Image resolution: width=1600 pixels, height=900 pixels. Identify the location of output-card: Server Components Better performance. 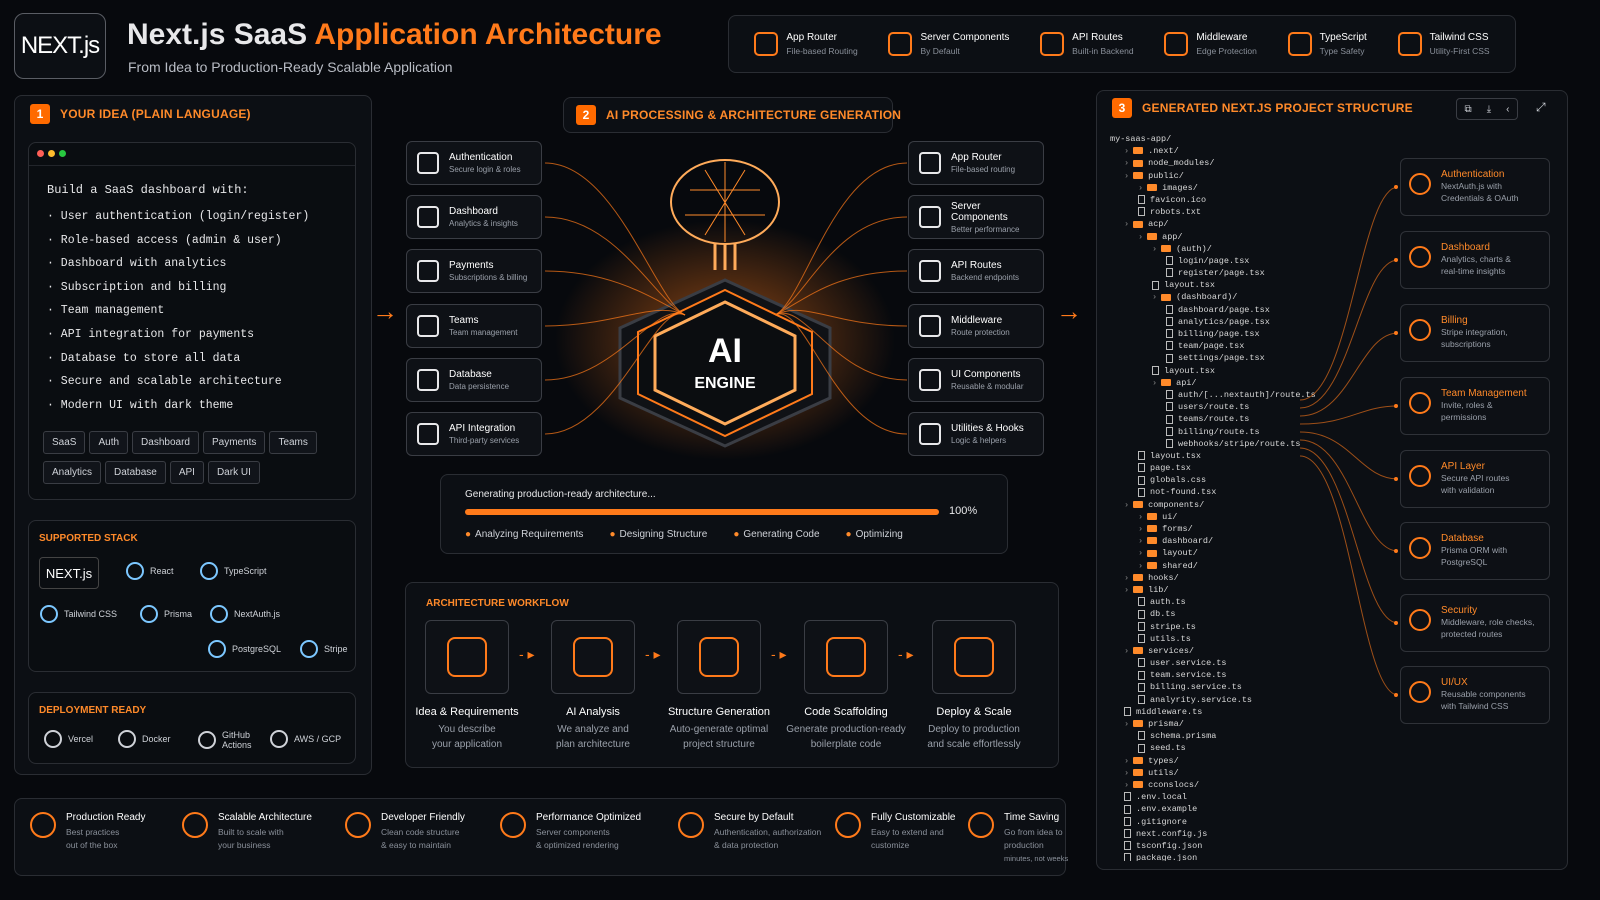
(976, 217).